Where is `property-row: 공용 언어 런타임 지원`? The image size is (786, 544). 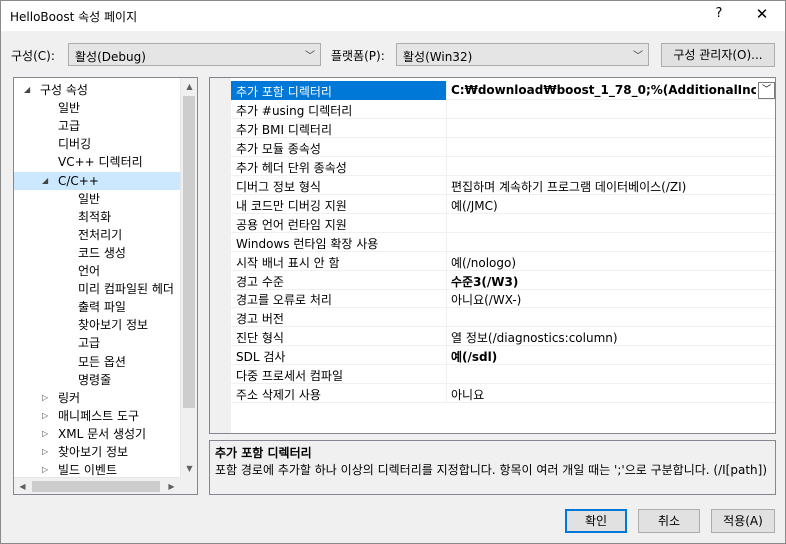
property-row: 공용 언어 런타임 지원 is located at coordinates (503, 223).